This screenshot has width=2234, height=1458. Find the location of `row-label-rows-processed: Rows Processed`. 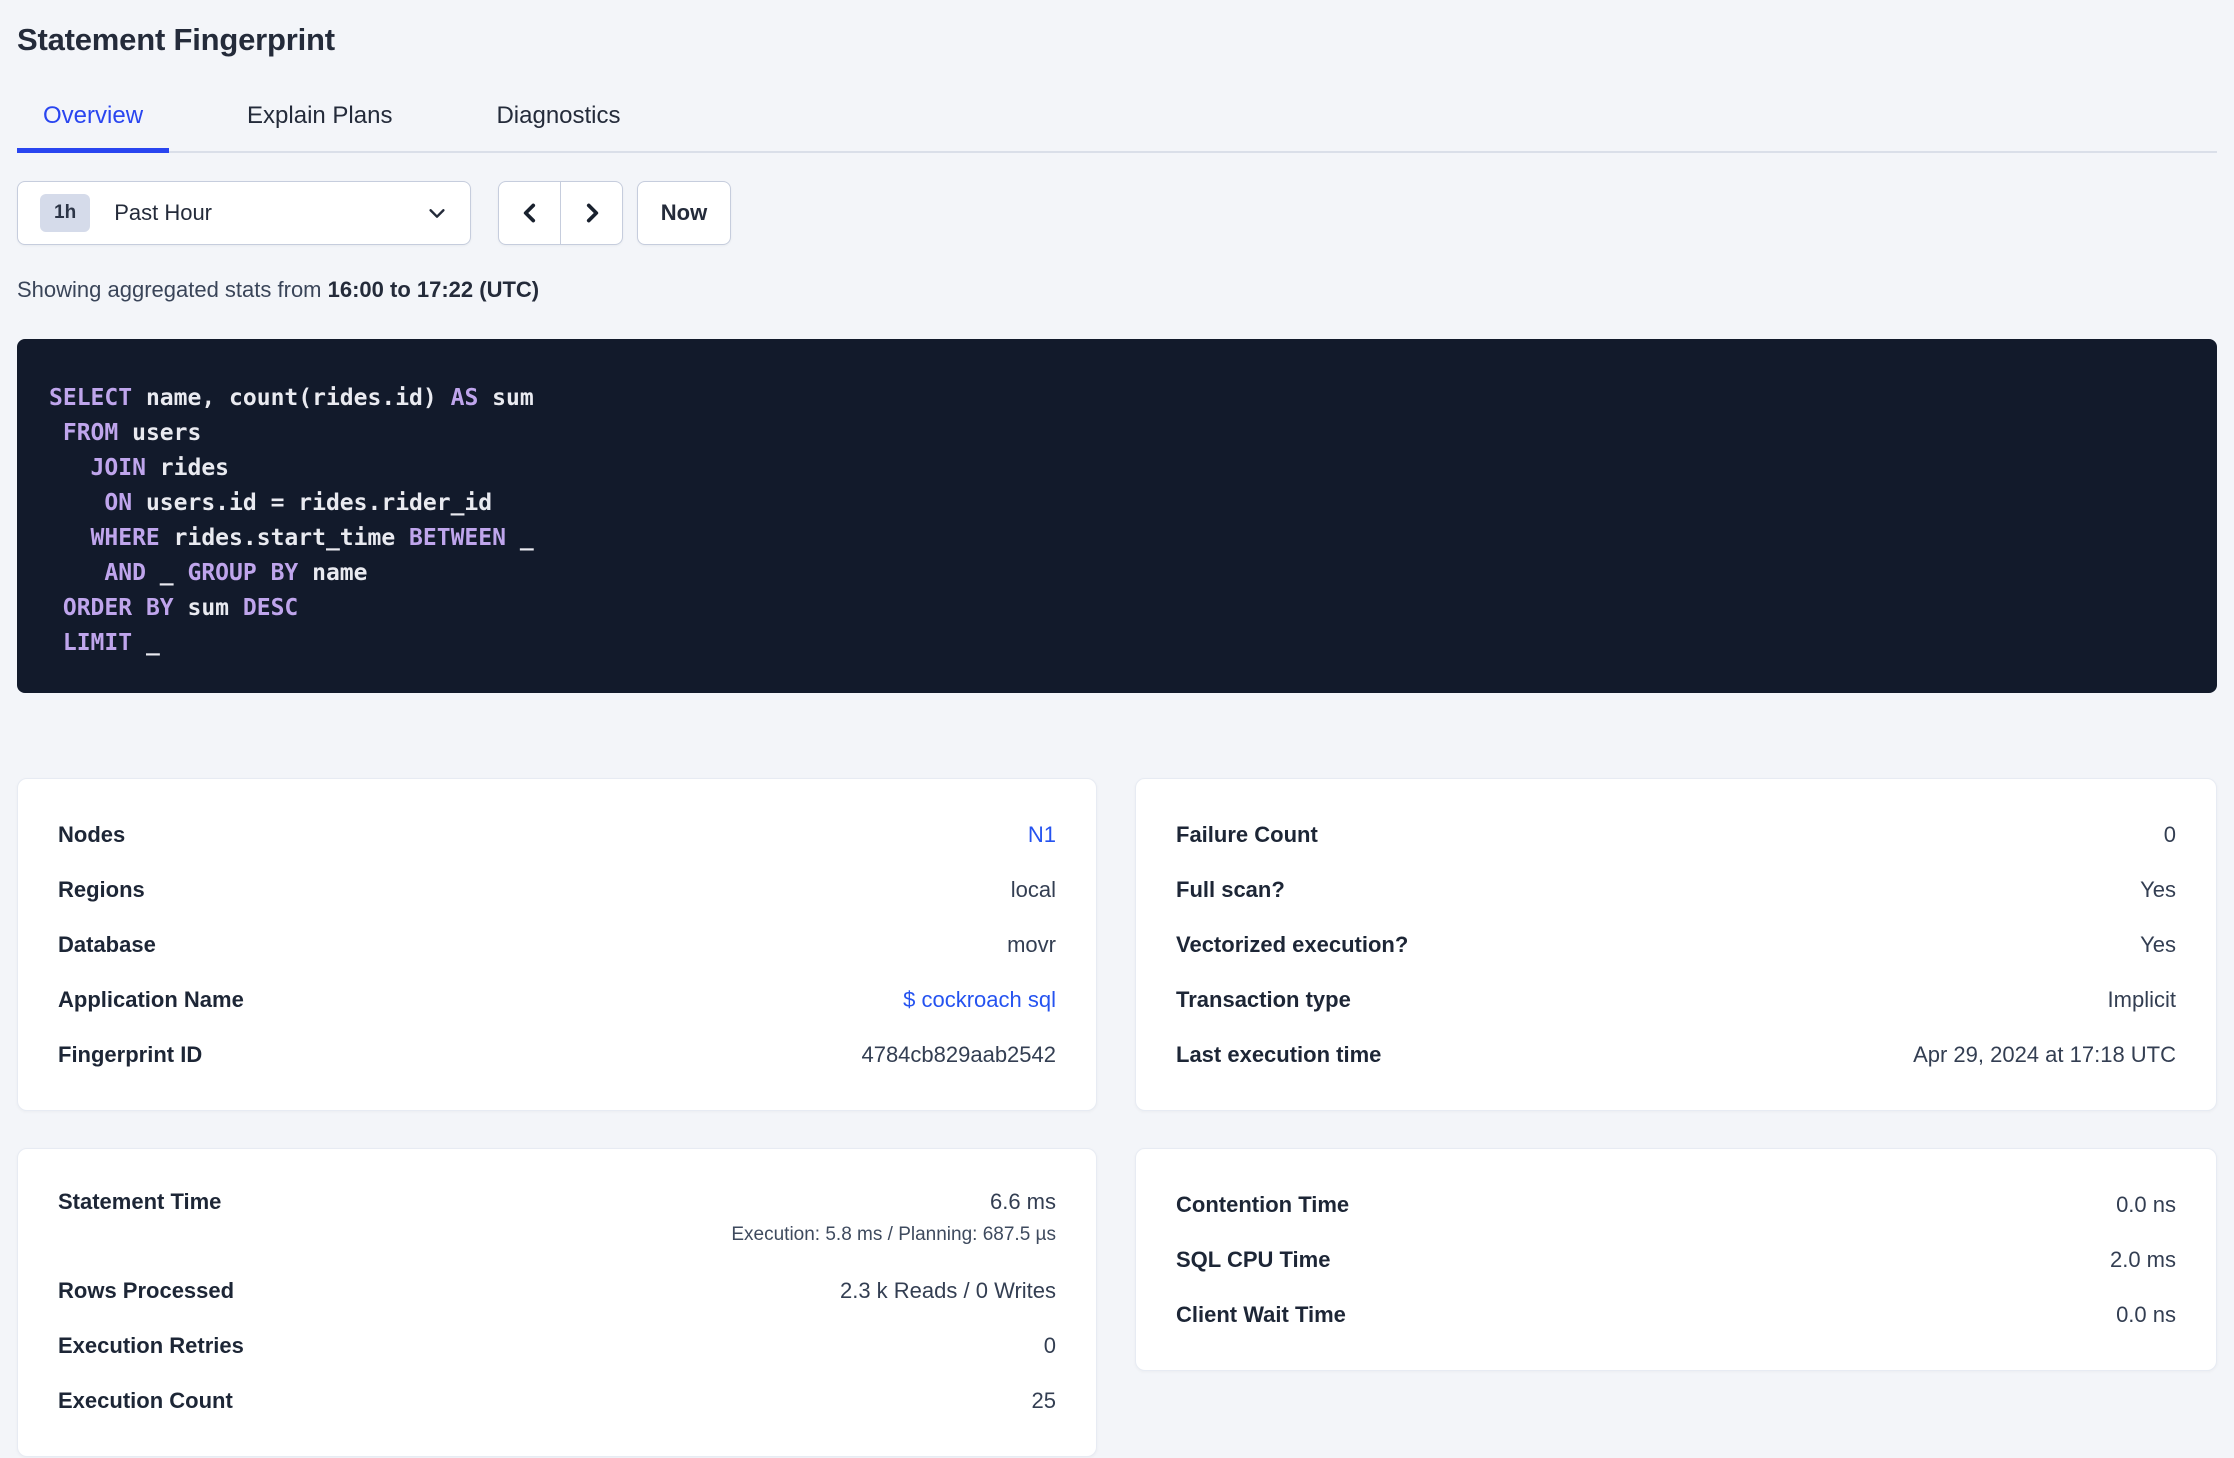

row-label-rows-processed: Rows Processed is located at coordinates (146, 1290).